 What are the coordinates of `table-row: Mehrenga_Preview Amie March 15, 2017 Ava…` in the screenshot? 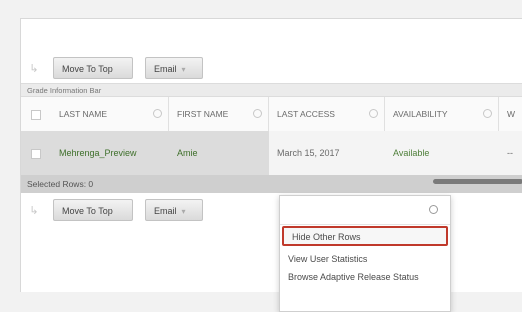 It's located at (271, 153).